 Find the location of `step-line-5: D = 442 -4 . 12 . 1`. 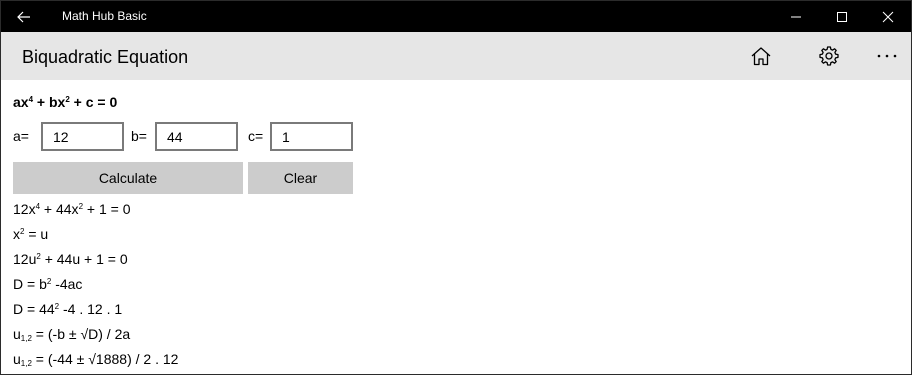

step-line-5: D = 442 -4 . 12 . 1 is located at coordinates (68, 309).